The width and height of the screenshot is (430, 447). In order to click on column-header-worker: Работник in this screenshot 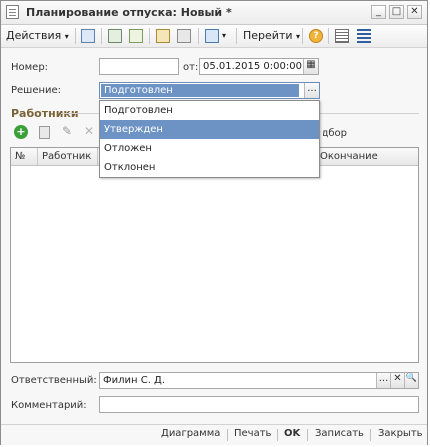, I will do `click(68, 156)`.